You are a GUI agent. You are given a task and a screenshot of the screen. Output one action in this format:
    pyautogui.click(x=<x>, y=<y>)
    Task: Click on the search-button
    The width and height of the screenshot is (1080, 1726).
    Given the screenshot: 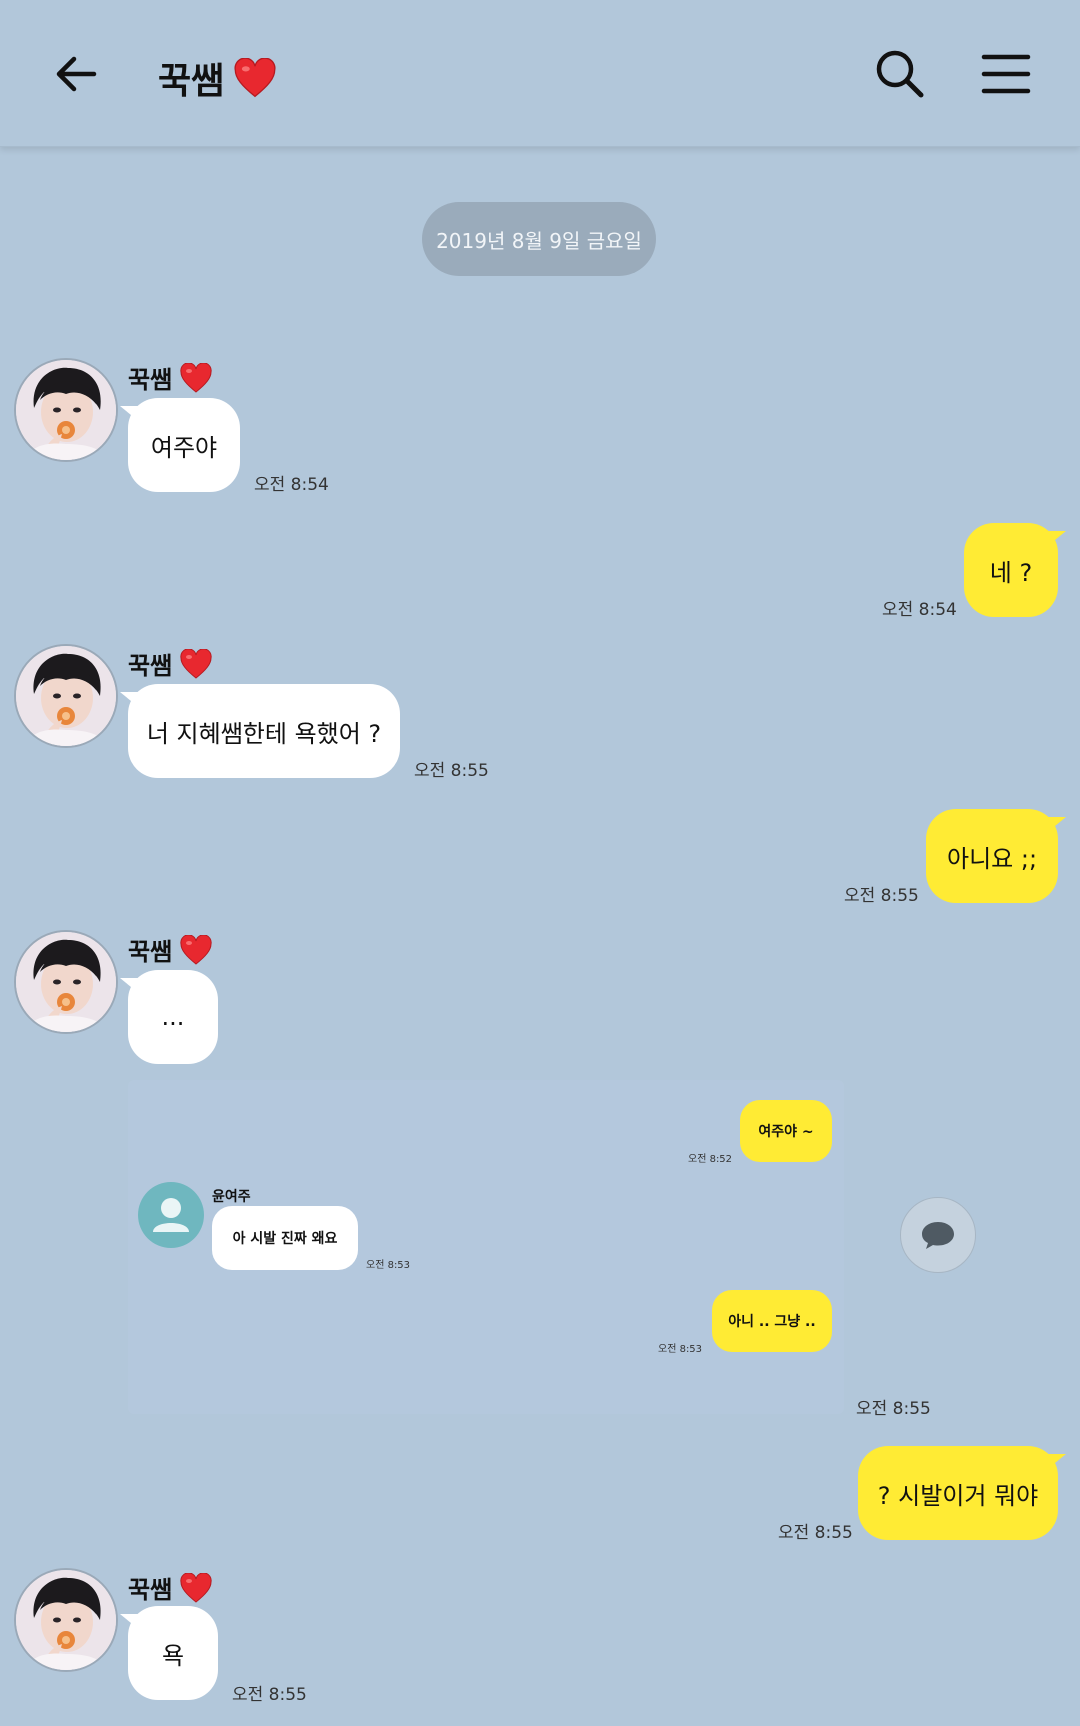 What is the action you would take?
    pyautogui.click(x=900, y=74)
    